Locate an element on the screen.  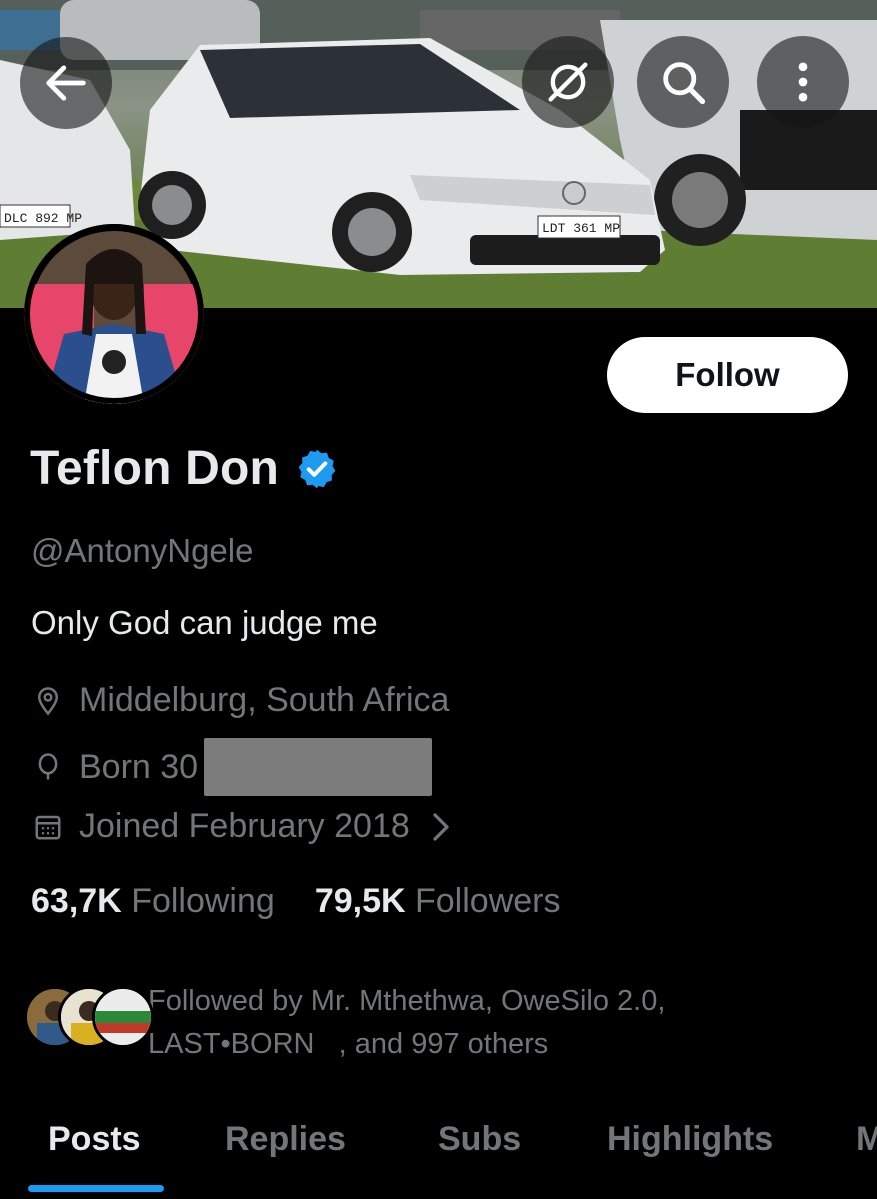
profile-location: Middelburg, South Africa is located at coordinates (240, 700).